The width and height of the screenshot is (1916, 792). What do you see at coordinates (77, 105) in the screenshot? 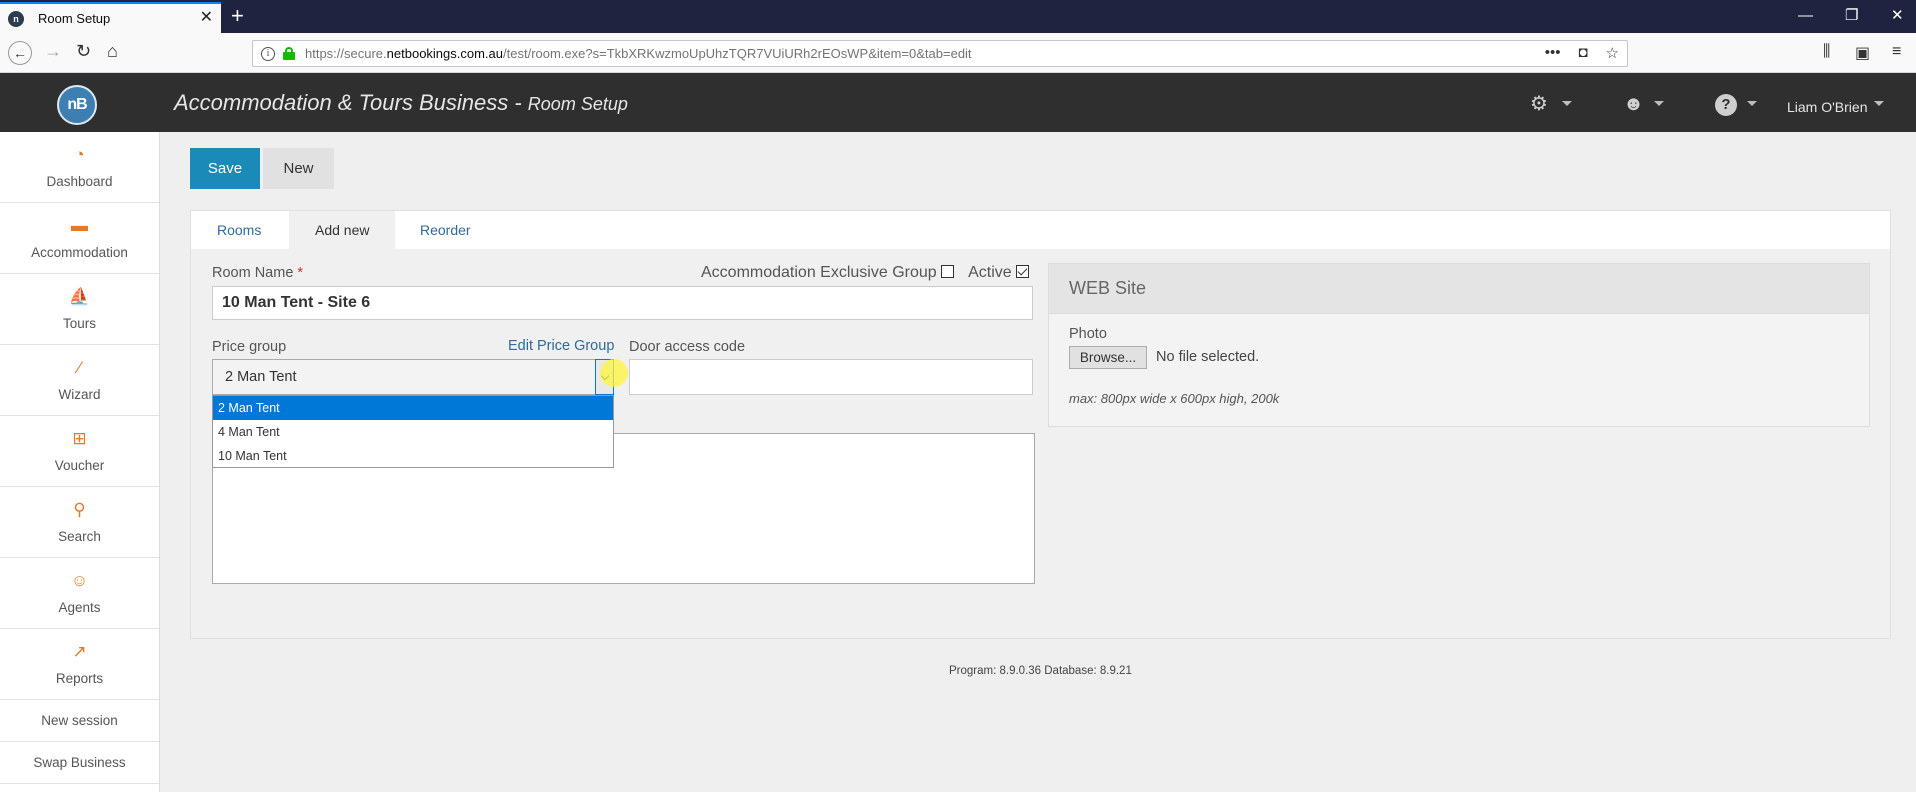
I see `netbookings-logo: nB` at bounding box center [77, 105].